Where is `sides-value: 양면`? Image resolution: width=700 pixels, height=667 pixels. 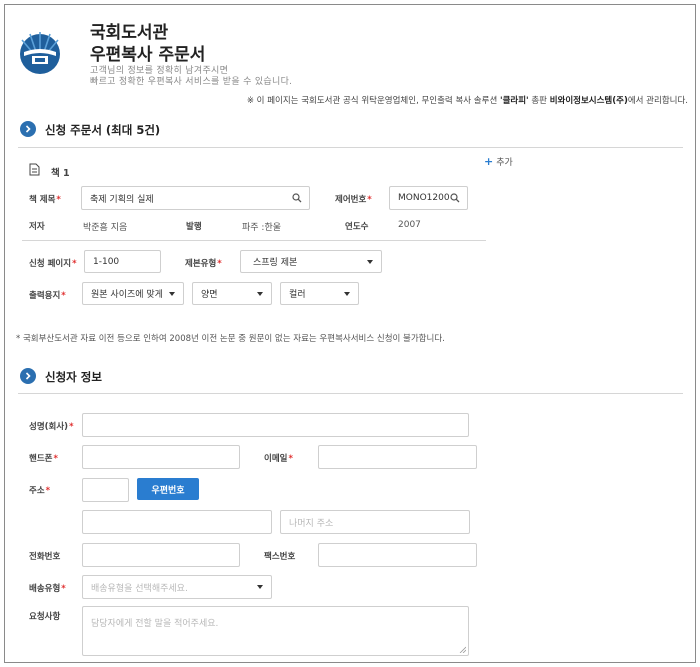
sides-value: 양면 is located at coordinates (209, 295).